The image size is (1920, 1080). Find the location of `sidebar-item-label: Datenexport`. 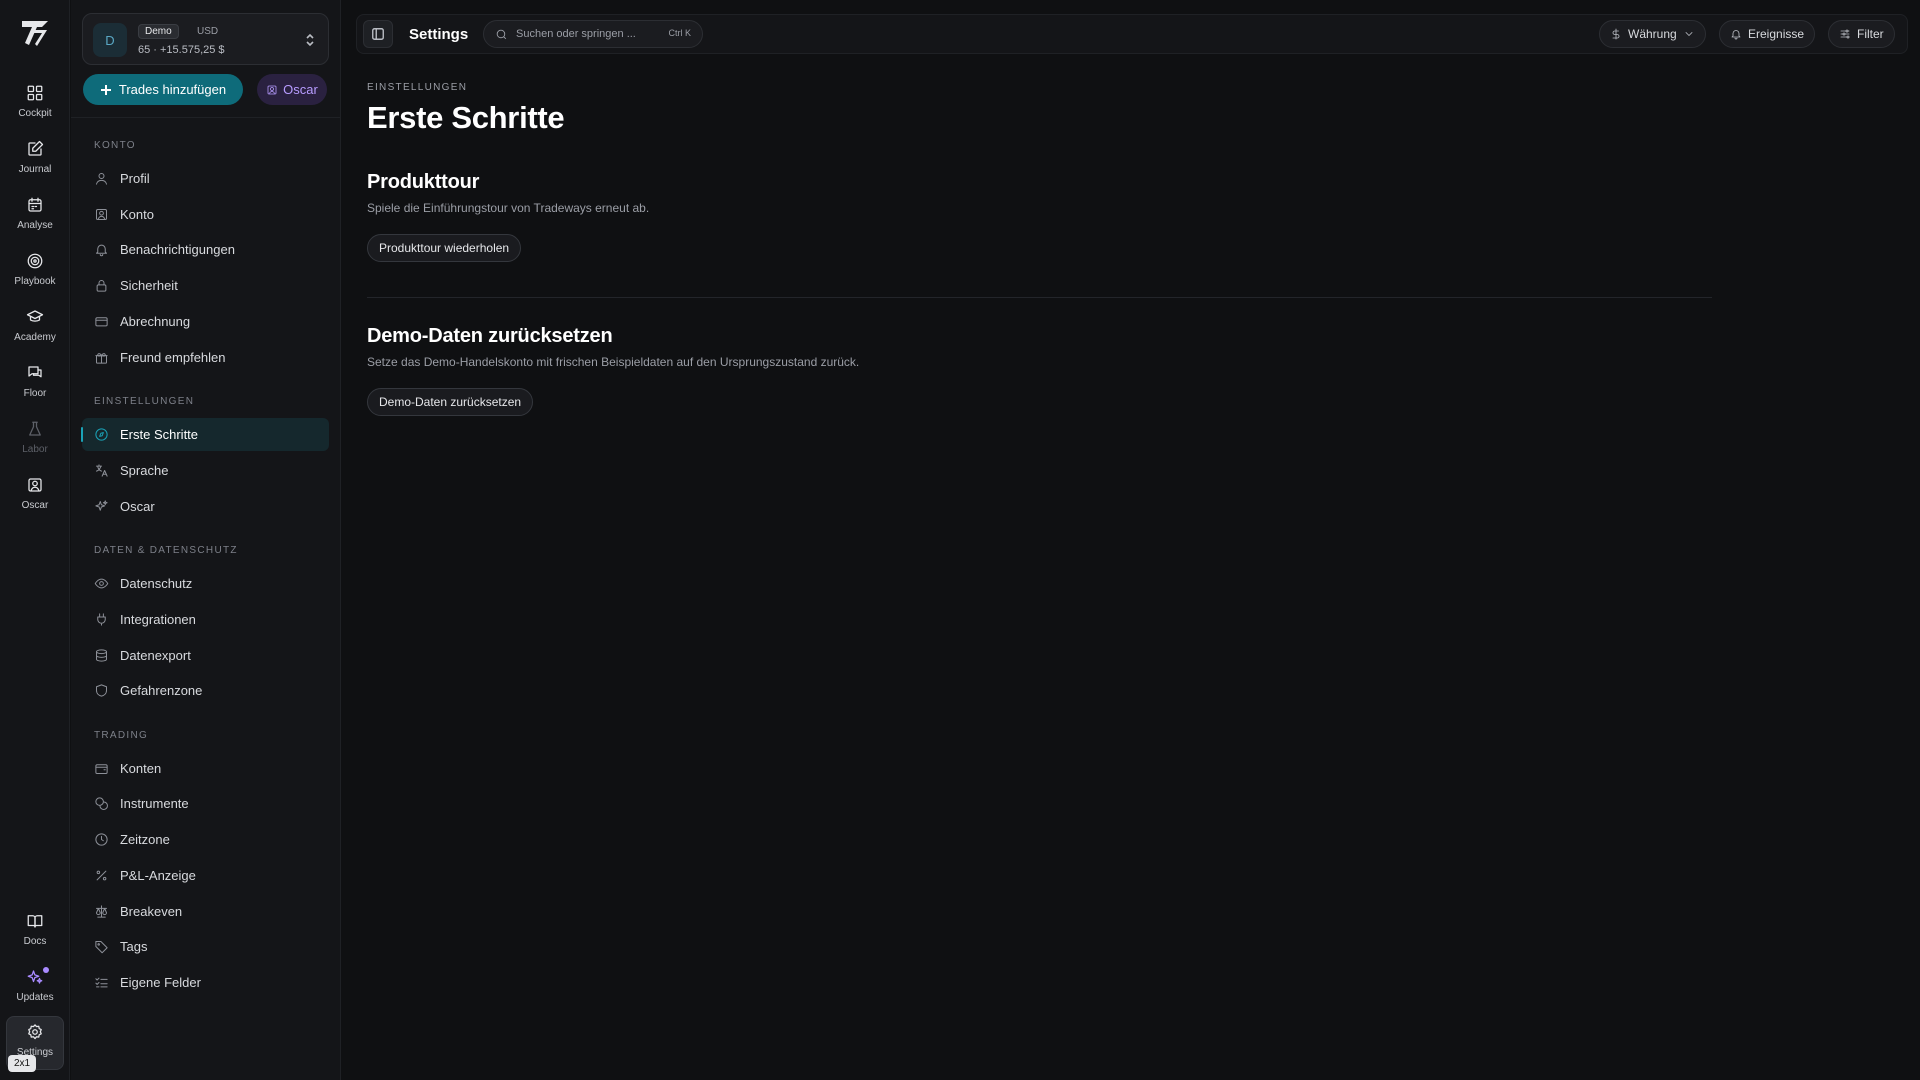

sidebar-item-label: Datenexport is located at coordinates (155, 655).